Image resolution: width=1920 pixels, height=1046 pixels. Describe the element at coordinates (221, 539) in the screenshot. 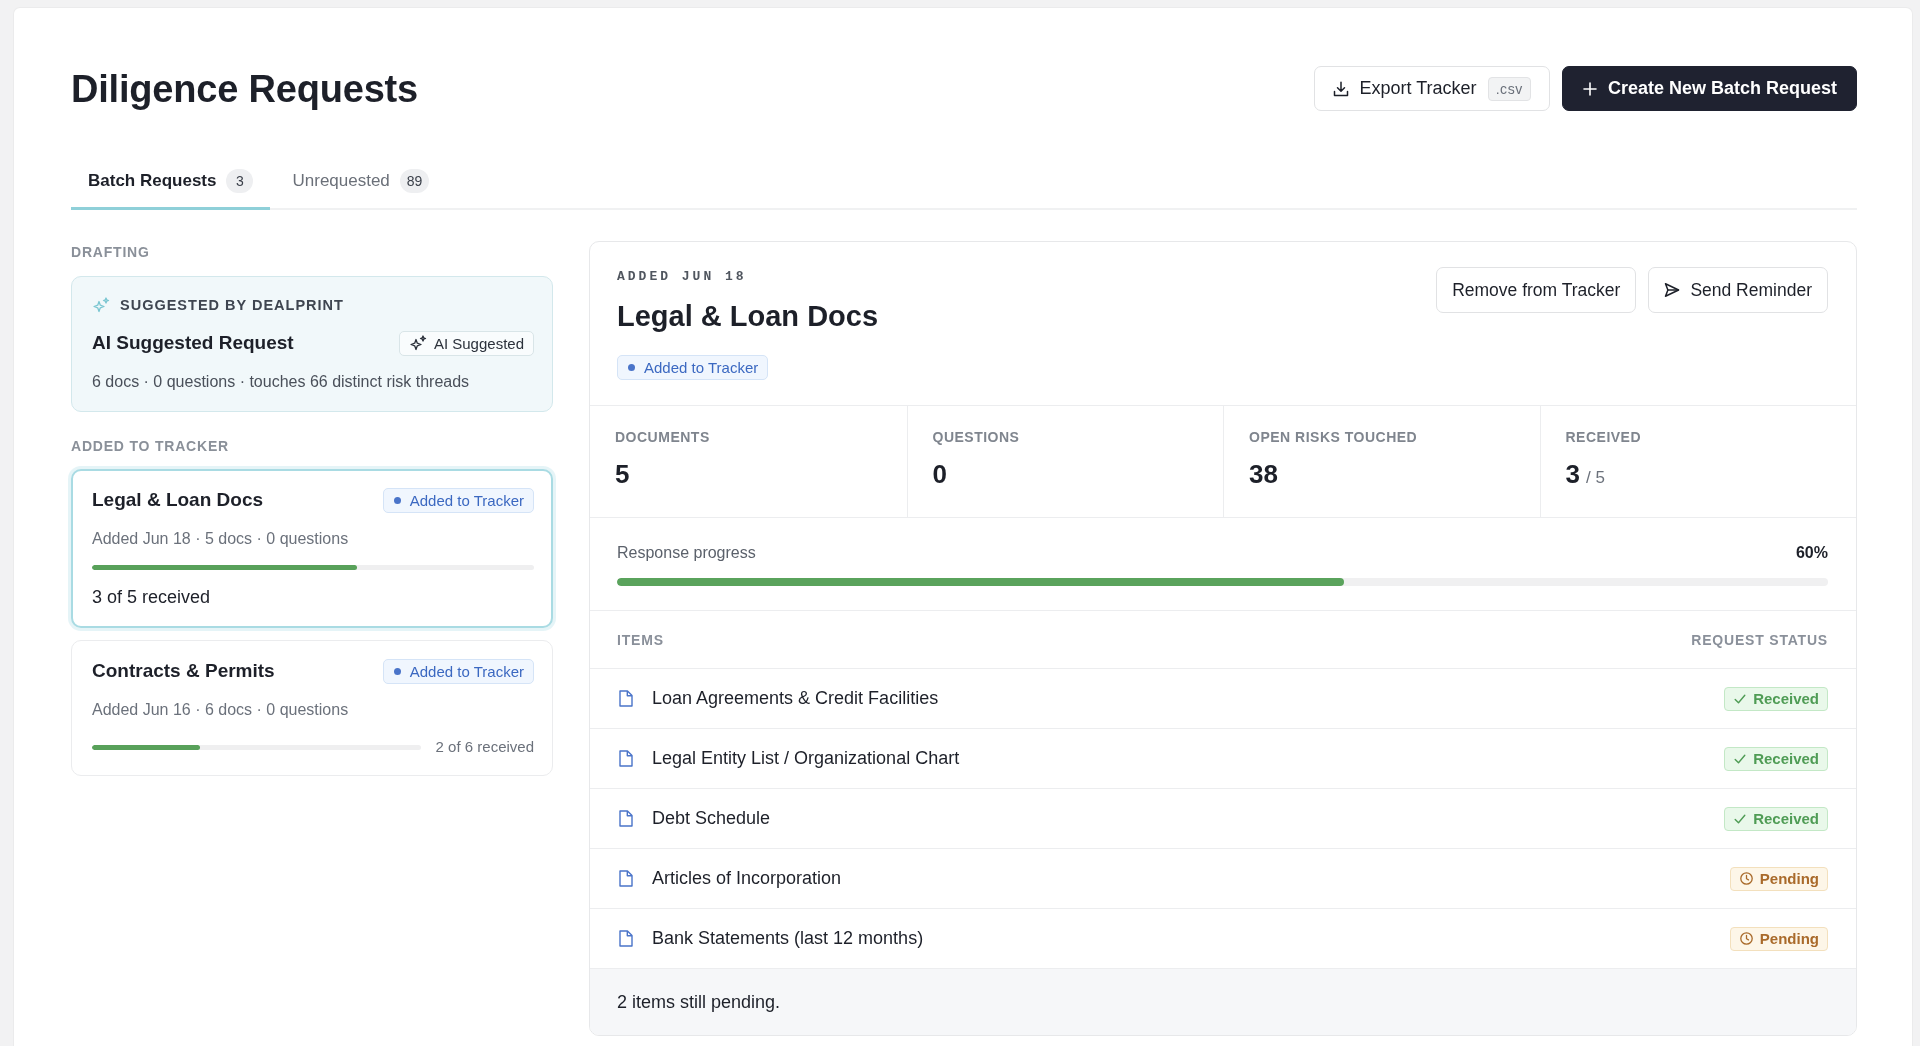

I see `card-meta: Added Jun 18 · 5 docs · 0 questions` at that location.